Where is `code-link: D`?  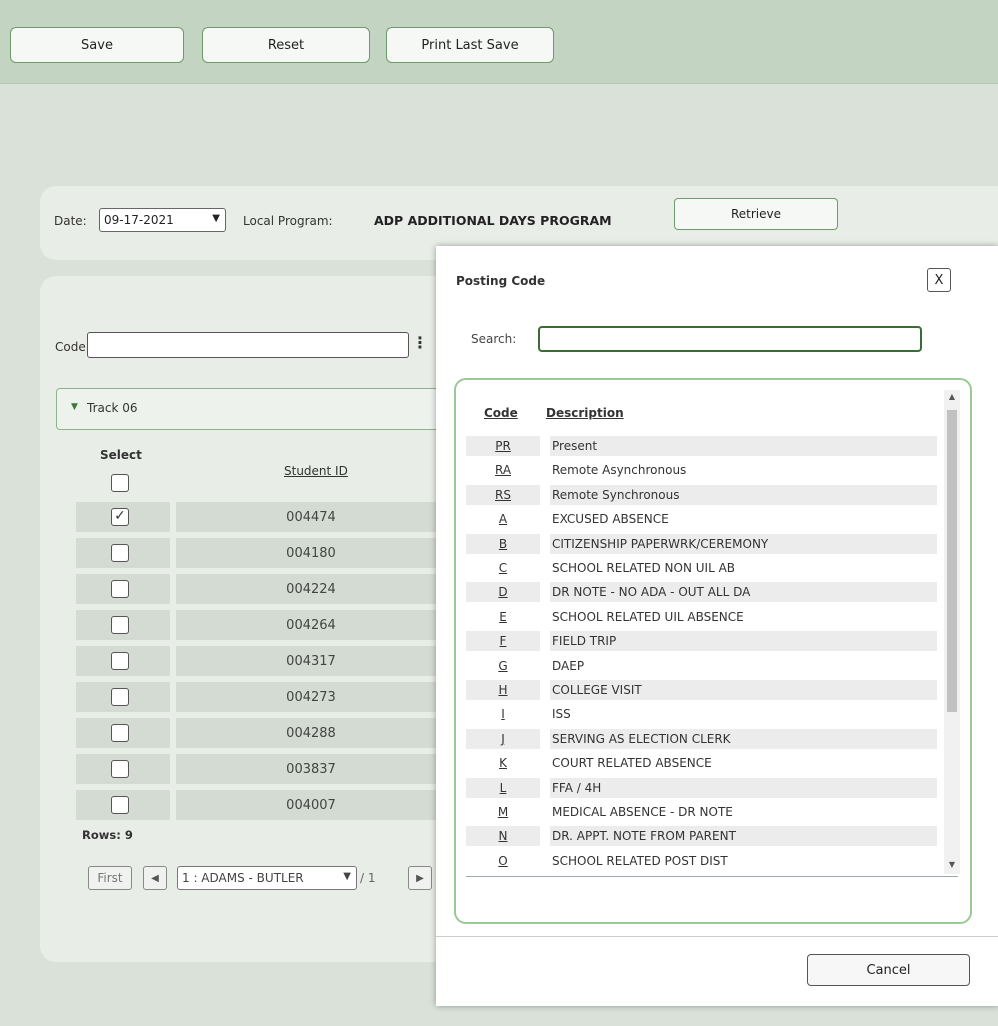
code-link: D is located at coordinates (503, 592).